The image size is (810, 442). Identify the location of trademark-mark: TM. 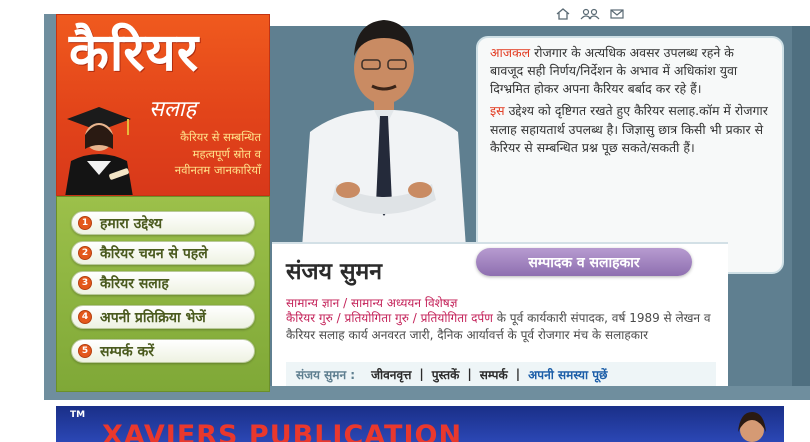
(78, 415).